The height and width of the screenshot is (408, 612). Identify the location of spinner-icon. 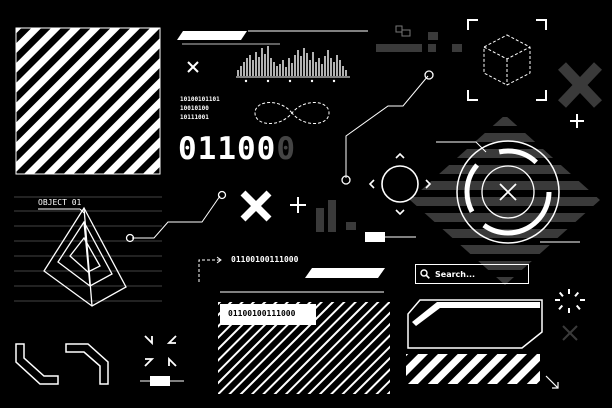
(570, 301).